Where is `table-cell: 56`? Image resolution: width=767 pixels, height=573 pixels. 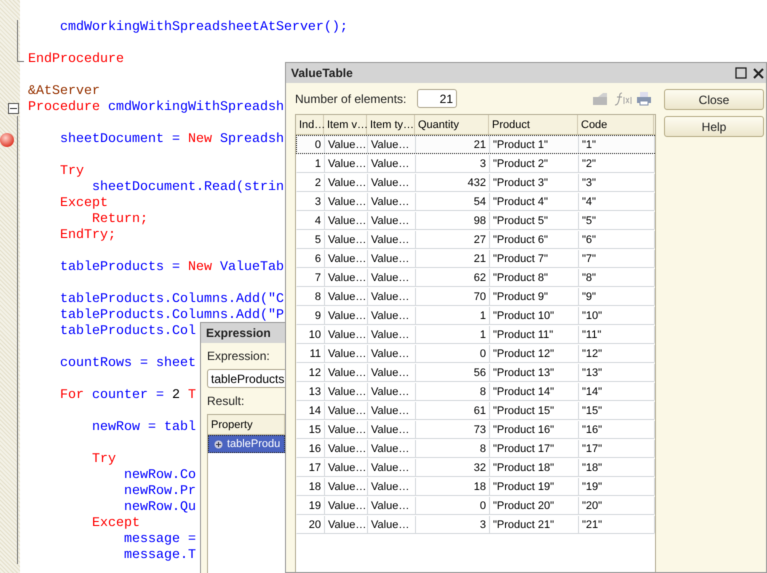
table-cell: 56 is located at coordinates (453, 372).